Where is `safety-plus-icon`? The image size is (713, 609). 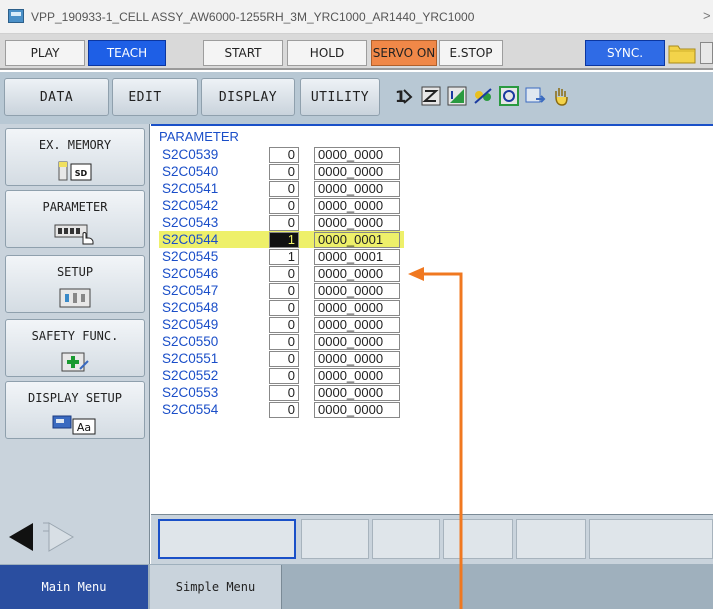 safety-plus-icon is located at coordinates (75, 363).